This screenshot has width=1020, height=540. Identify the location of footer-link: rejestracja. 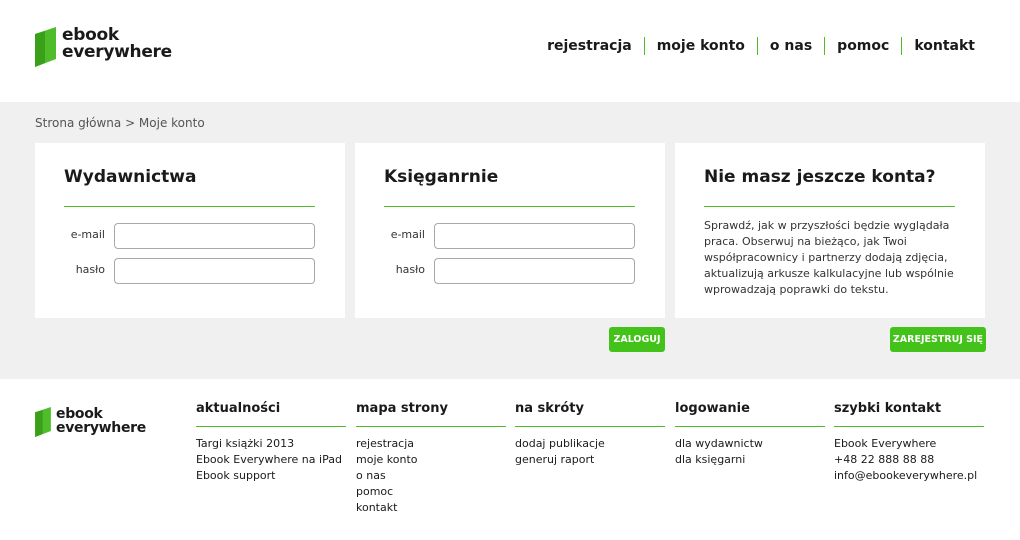
(431, 444).